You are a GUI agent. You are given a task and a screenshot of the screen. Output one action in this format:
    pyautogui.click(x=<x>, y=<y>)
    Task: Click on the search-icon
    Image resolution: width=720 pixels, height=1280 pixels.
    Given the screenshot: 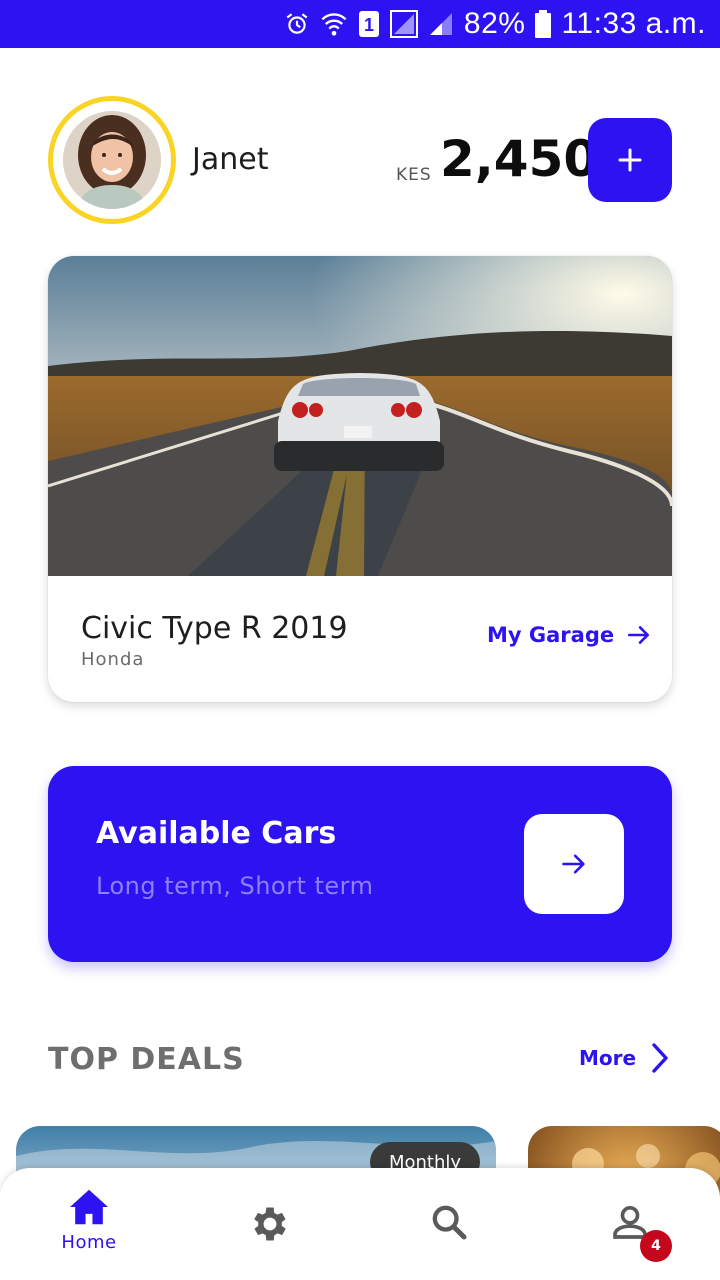 What is the action you would take?
    pyautogui.click(x=449, y=1222)
    